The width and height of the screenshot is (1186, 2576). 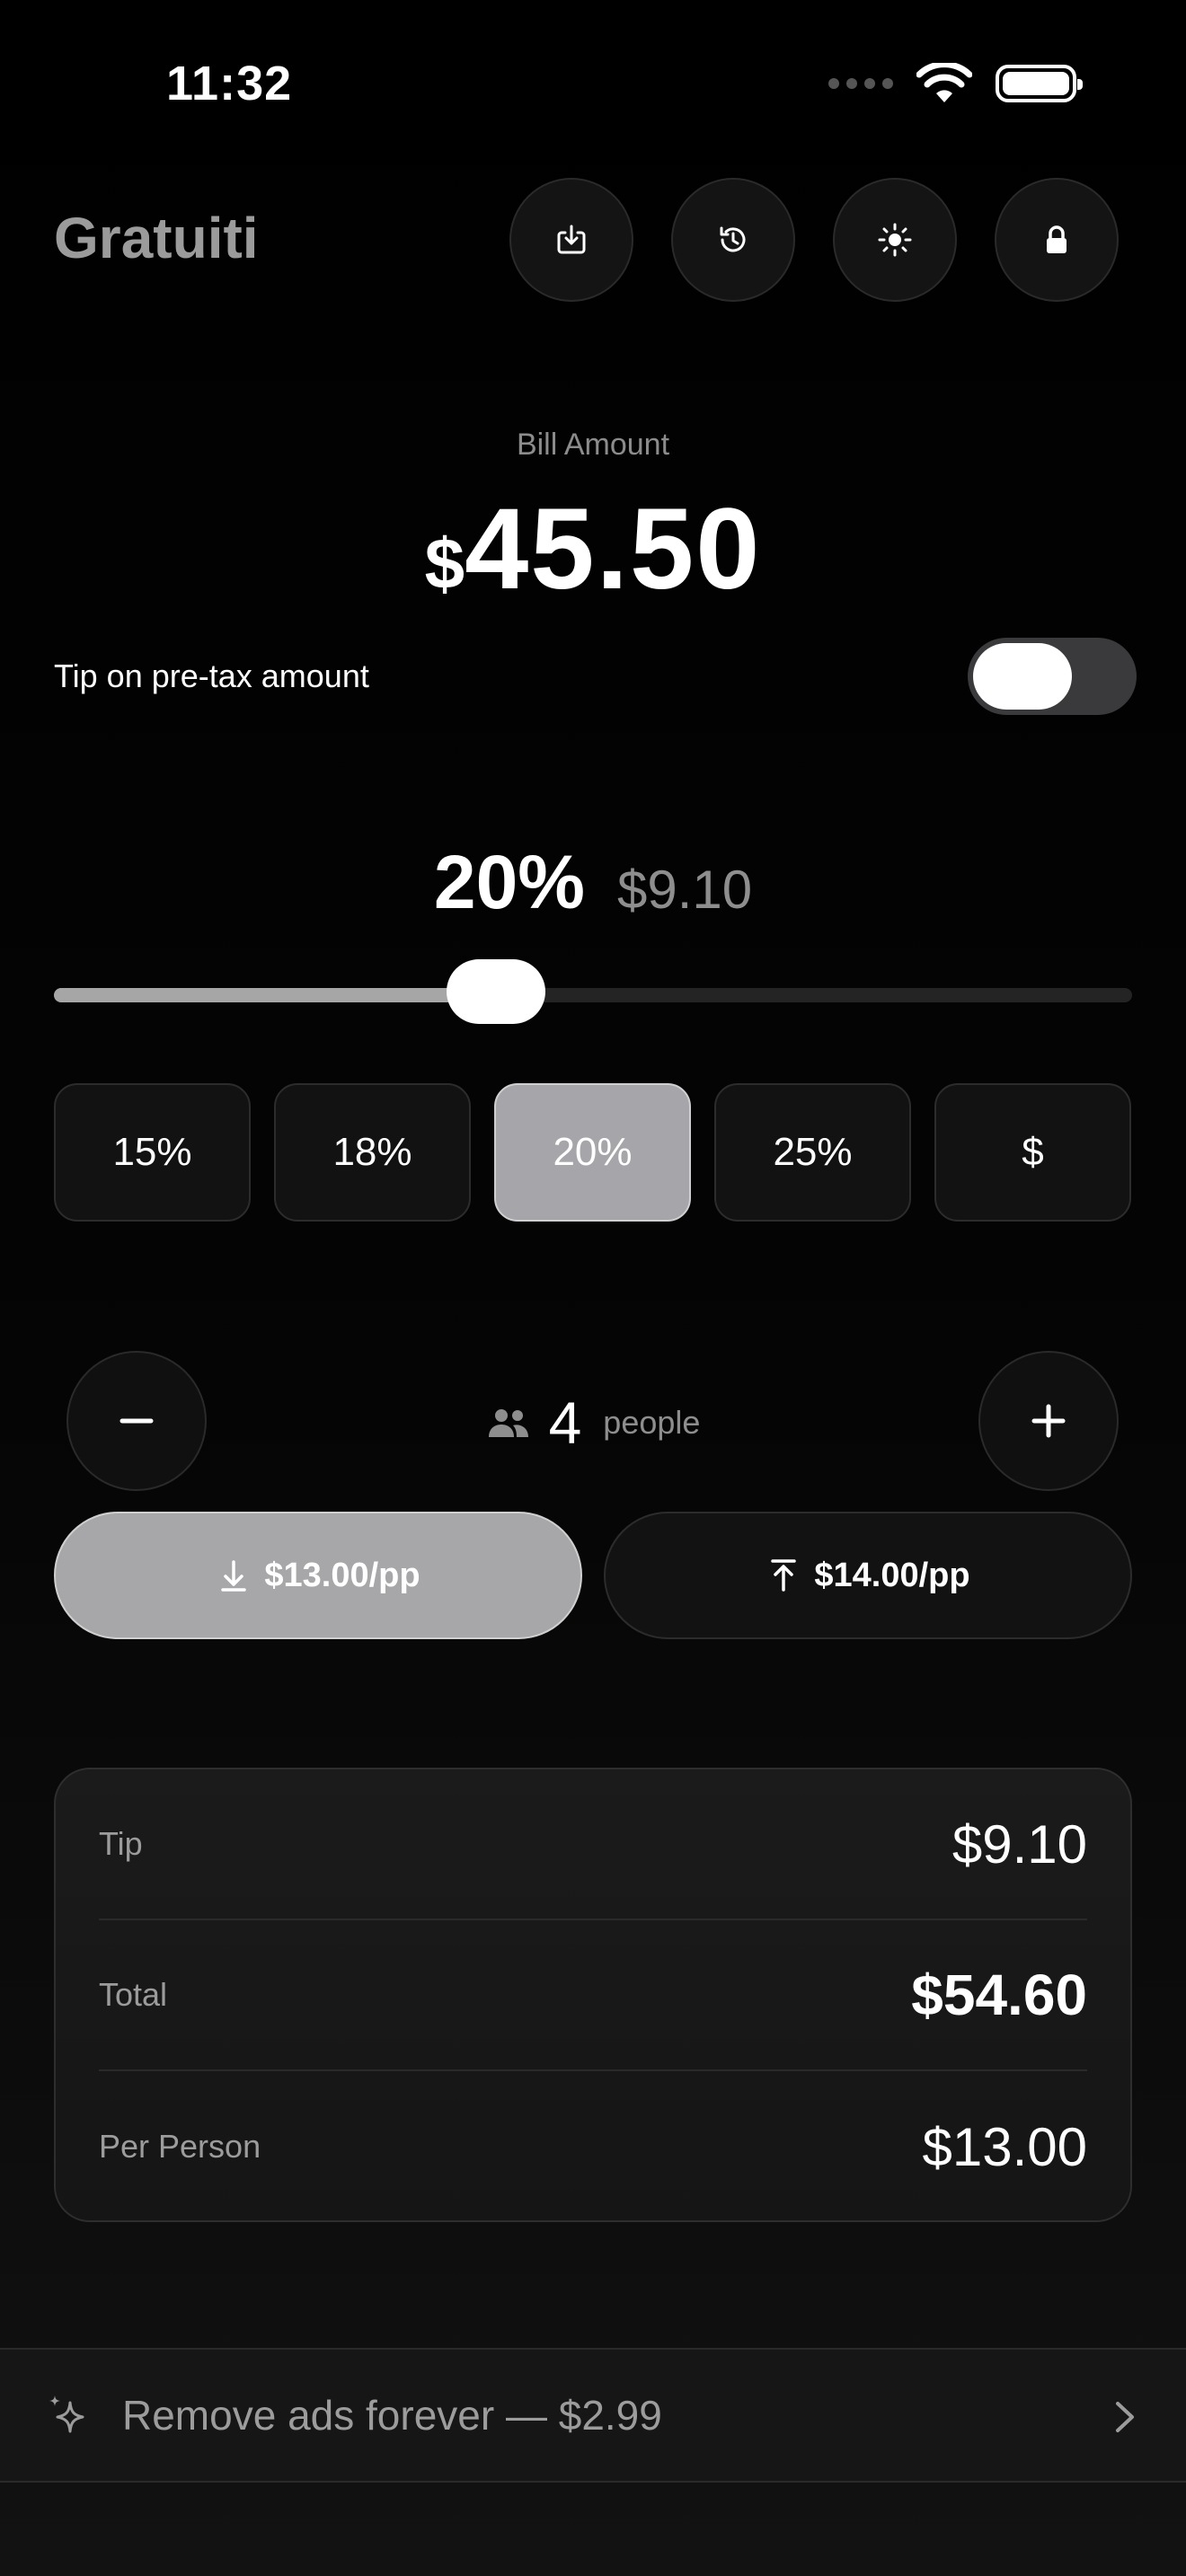 I want to click on pretax-toggle, so click(x=1052, y=676).